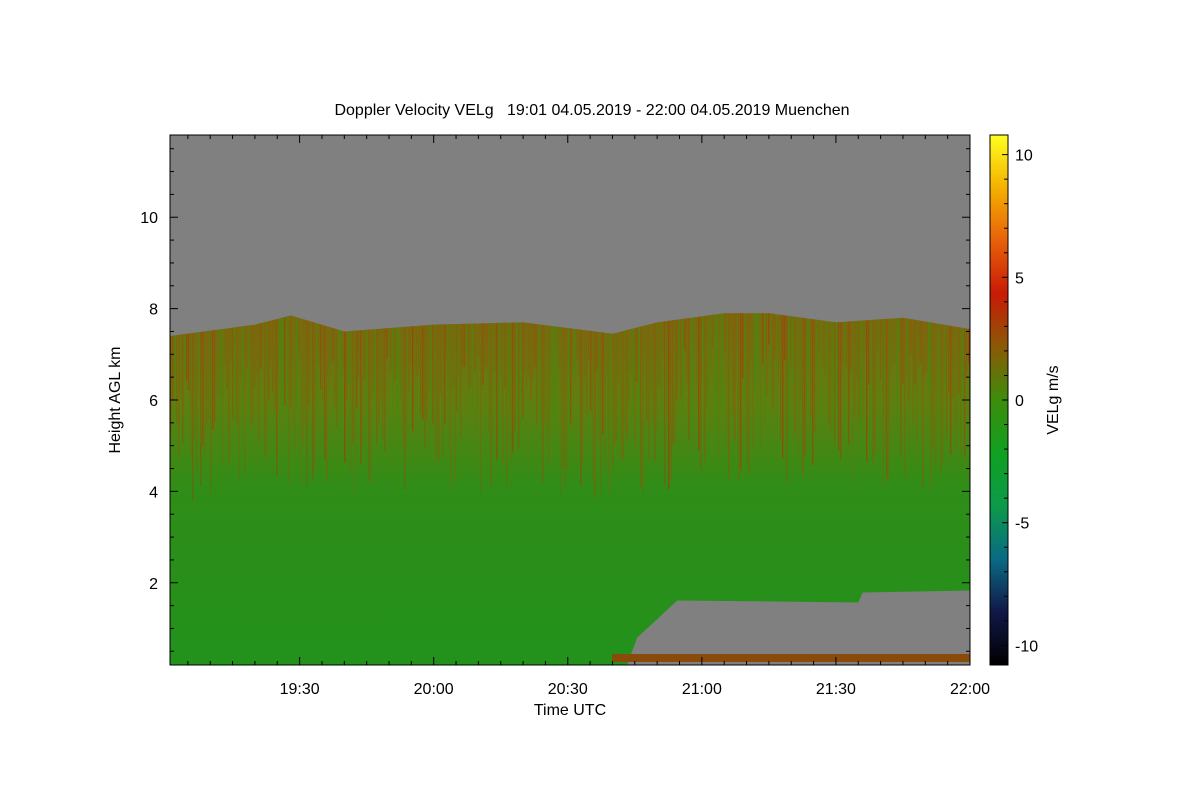 Image resolution: width=1200 pixels, height=805 pixels. Describe the element at coordinates (702, 689) in the screenshot. I see `x-tick-label: 21:00` at that location.